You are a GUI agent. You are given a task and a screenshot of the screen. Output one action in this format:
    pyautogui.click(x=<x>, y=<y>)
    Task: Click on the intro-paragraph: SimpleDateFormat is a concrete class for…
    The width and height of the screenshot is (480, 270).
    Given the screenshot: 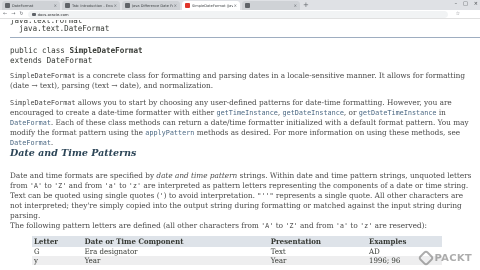 What is the action you would take?
    pyautogui.click(x=241, y=81)
    